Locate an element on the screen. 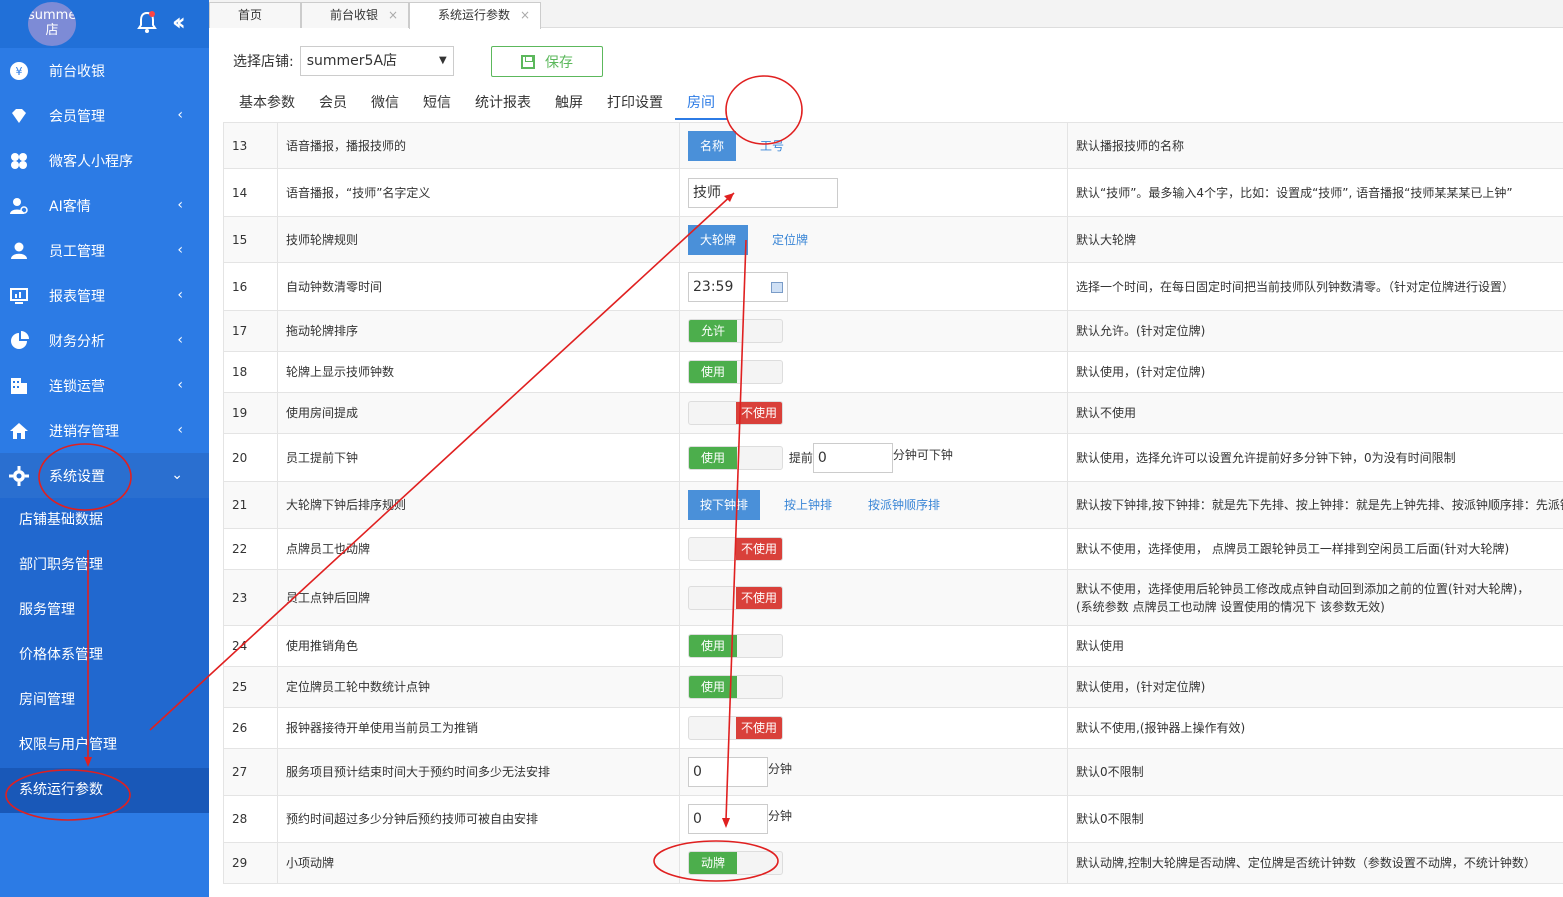 The image size is (1563, 897). row-number: 24 is located at coordinates (250, 646).